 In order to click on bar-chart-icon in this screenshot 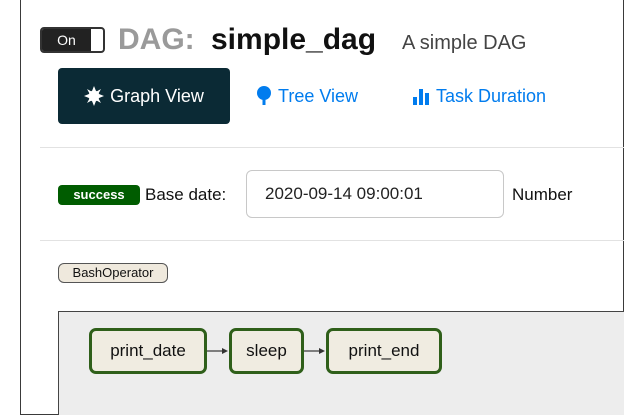, I will do `click(421, 97)`.